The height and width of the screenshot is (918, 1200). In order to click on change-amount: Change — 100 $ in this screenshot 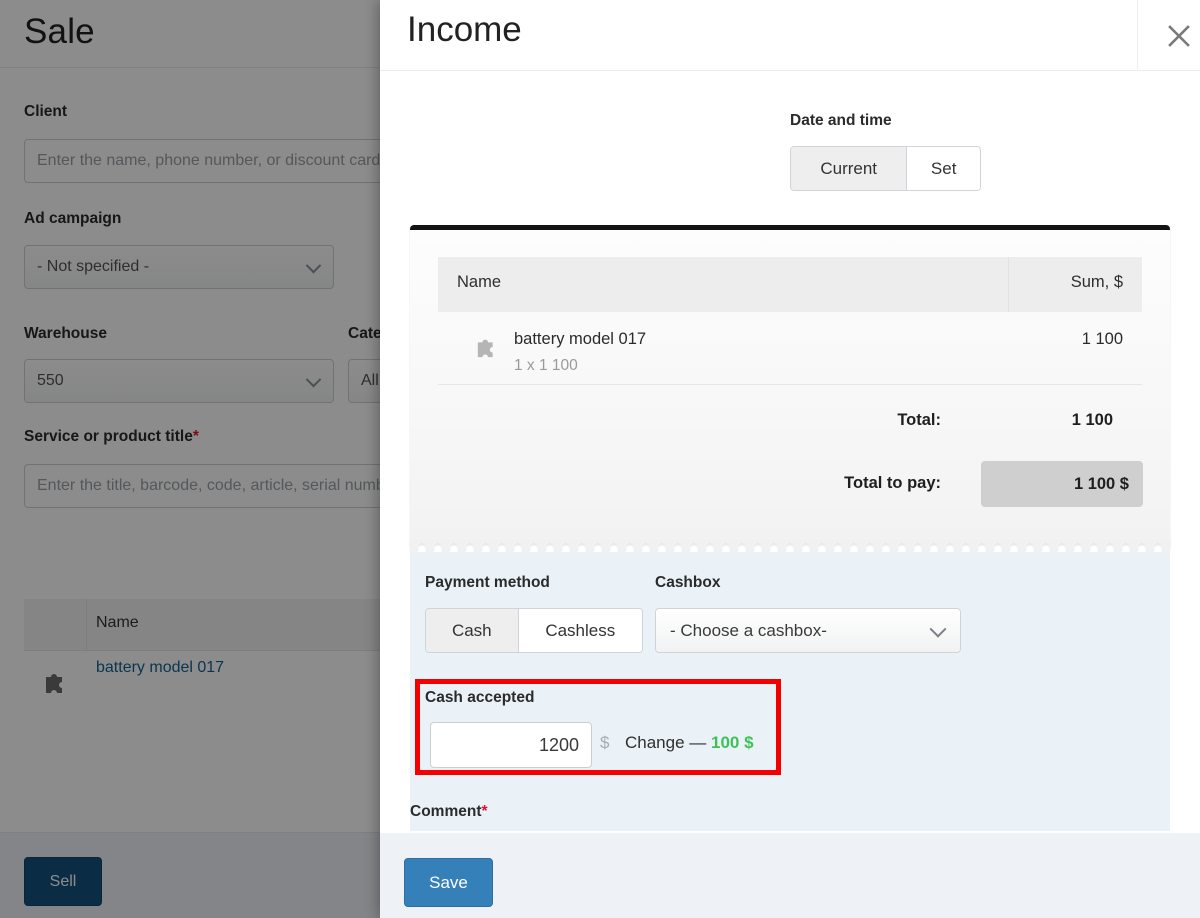, I will do `click(689, 743)`.